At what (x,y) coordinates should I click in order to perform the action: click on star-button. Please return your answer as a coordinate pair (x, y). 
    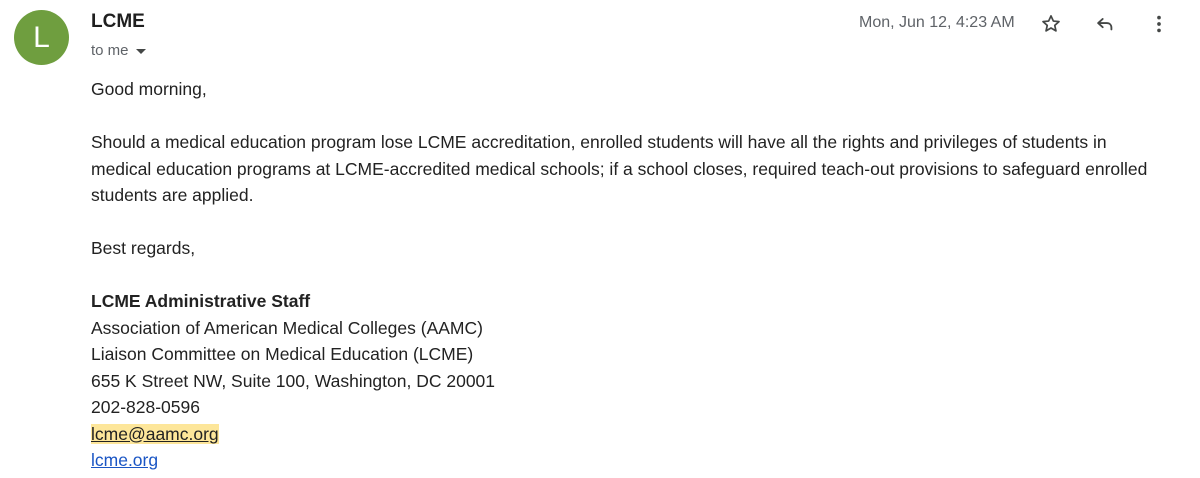
    Looking at the image, I should click on (1051, 24).